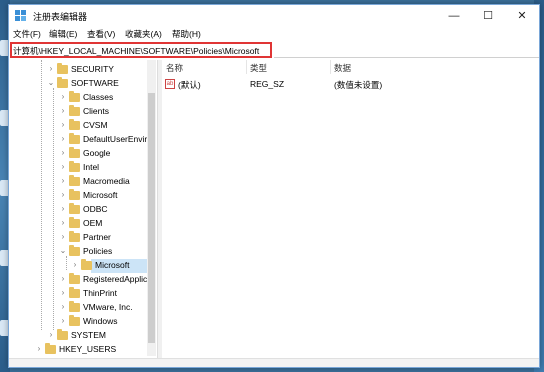 The image size is (544, 372). I want to click on tree-item-label: SECURITY, so click(92, 69).